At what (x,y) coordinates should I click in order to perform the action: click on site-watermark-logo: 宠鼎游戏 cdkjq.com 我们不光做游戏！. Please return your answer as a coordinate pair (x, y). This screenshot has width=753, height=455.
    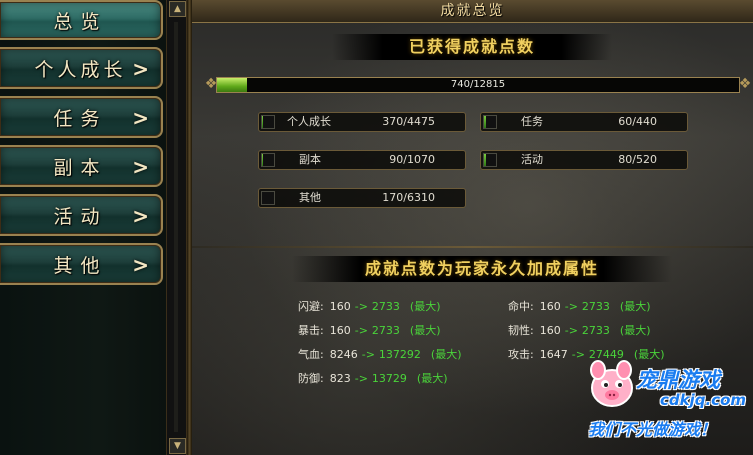
    Looking at the image, I should click on (666, 406).